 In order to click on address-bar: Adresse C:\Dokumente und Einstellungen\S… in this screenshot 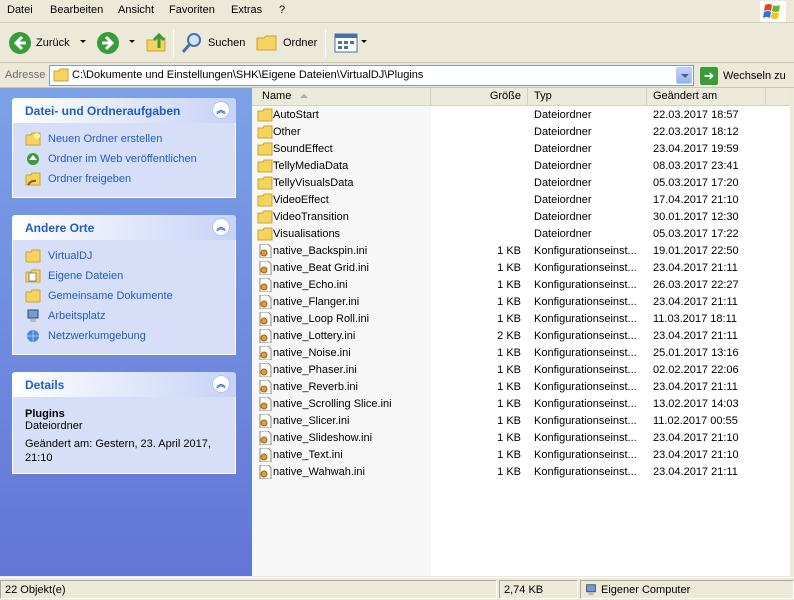, I will do `click(397, 76)`.